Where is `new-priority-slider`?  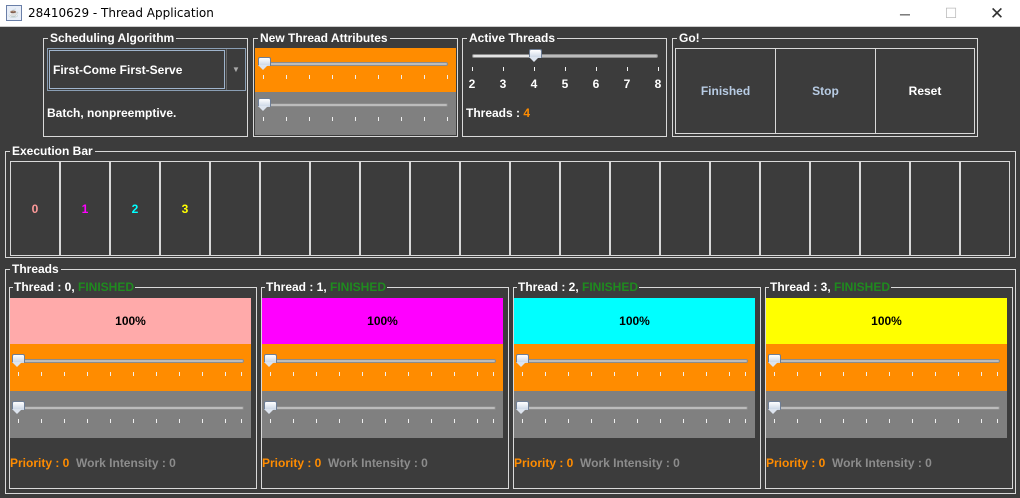
new-priority-slider is located at coordinates (355, 70).